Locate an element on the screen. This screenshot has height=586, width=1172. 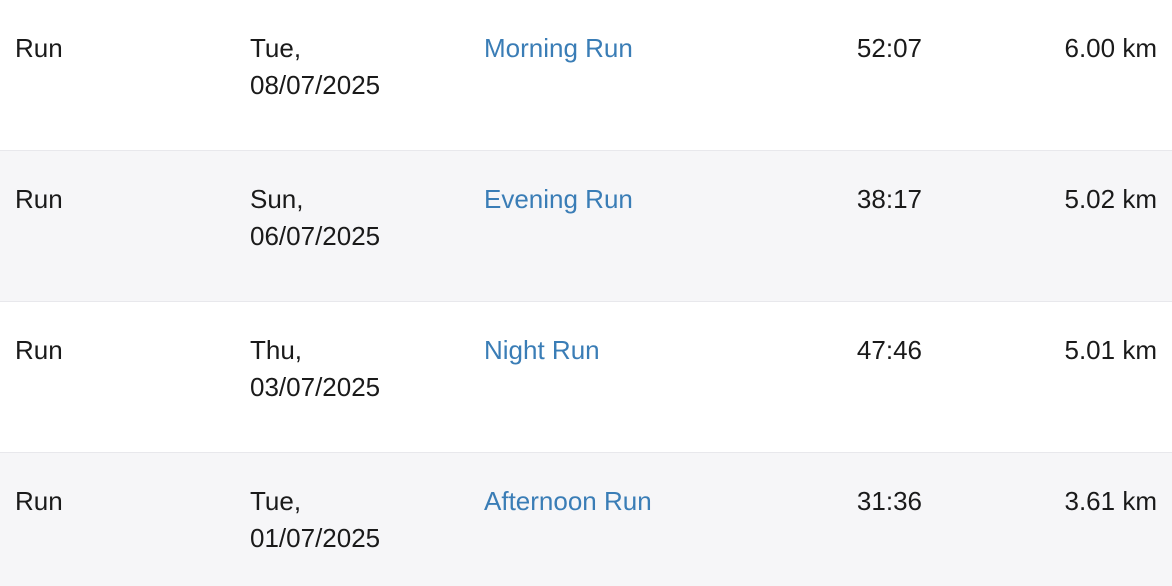
activity-distance: 5.01 km is located at coordinates (1111, 350).